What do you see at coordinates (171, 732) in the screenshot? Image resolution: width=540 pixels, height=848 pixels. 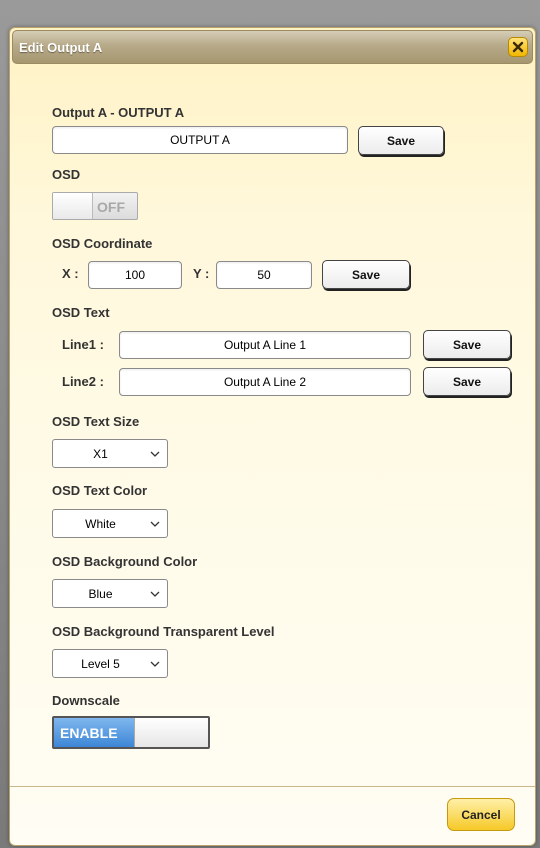 I see `downscale-toggle-knob` at bounding box center [171, 732].